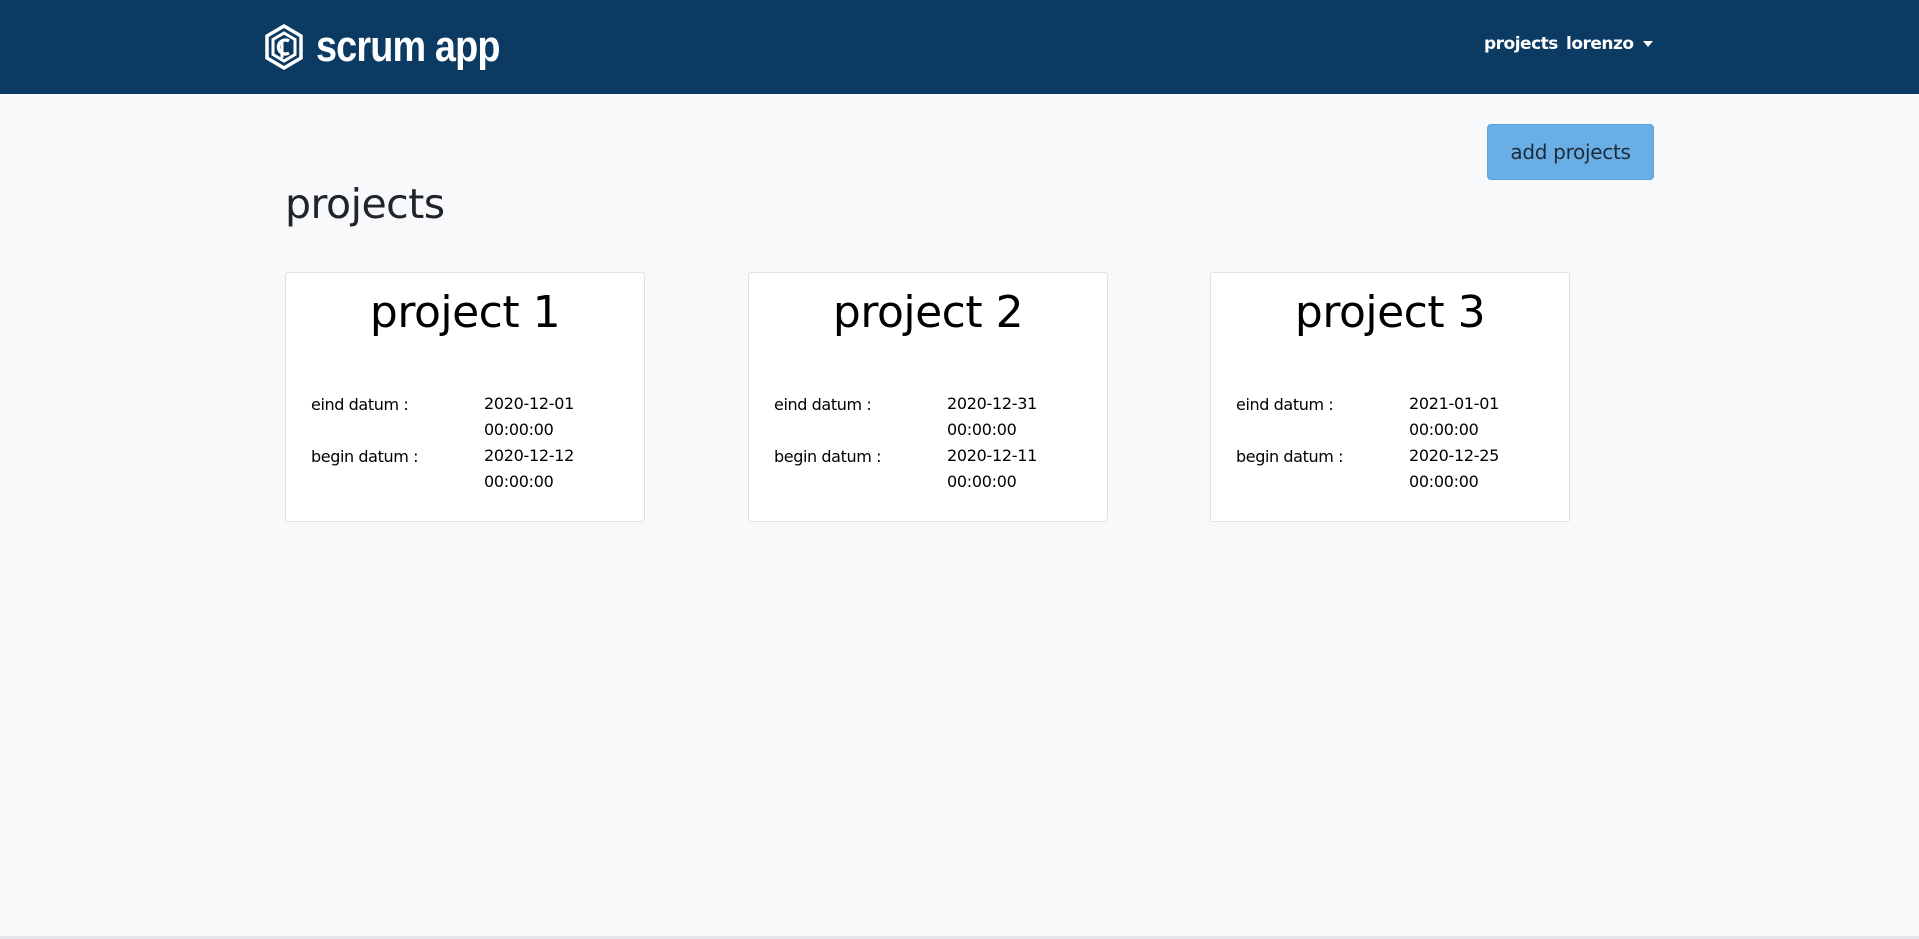 Image resolution: width=1919 pixels, height=939 pixels. Describe the element at coordinates (1454, 416) in the screenshot. I see `end-date-value: 2021-01-01 00:00:00` at that location.